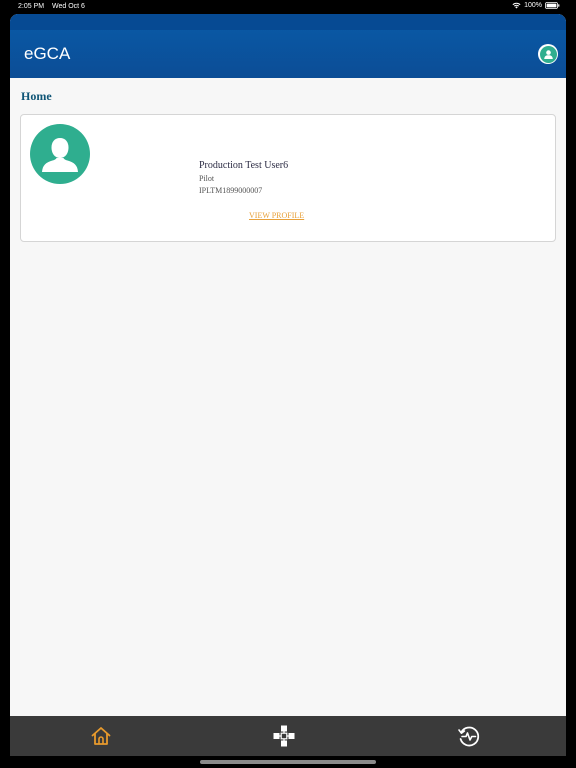 This screenshot has height=768, width=576. I want to click on activity-history-icon, so click(469, 736).